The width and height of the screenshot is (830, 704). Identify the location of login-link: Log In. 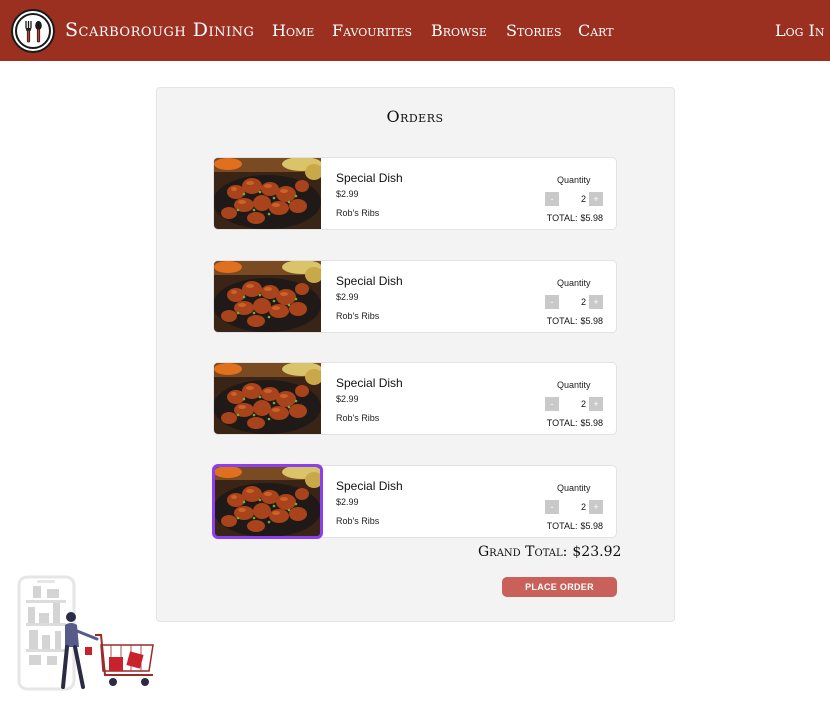
(799, 30).